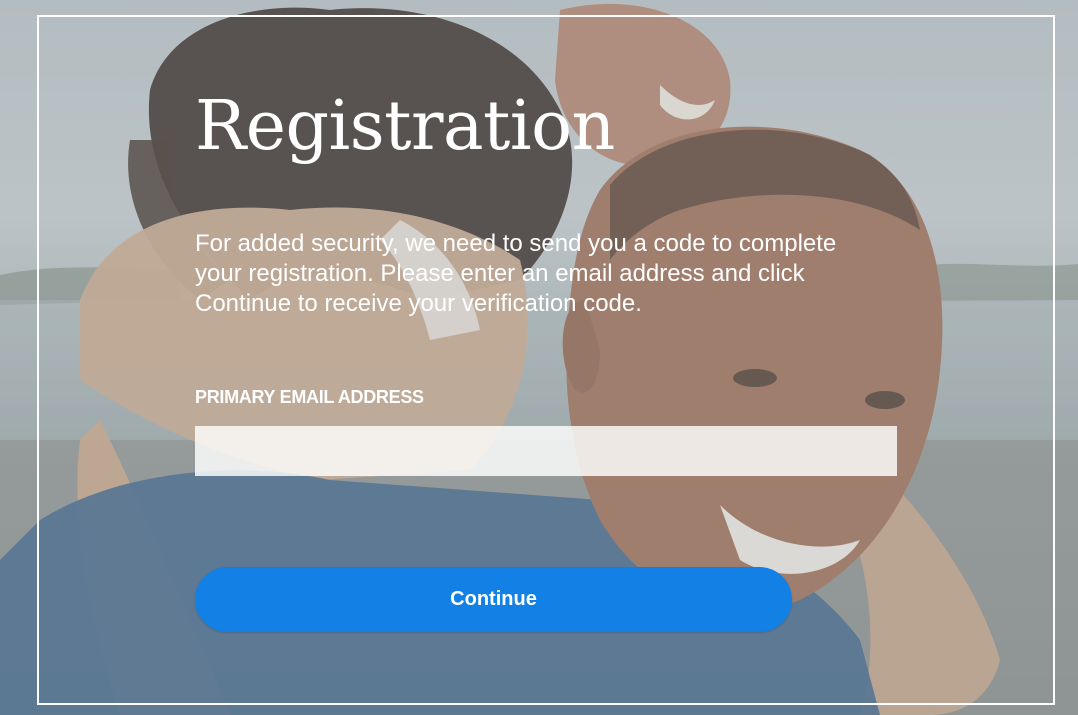  Describe the element at coordinates (405, 126) in the screenshot. I see `page-title: Registration` at that location.